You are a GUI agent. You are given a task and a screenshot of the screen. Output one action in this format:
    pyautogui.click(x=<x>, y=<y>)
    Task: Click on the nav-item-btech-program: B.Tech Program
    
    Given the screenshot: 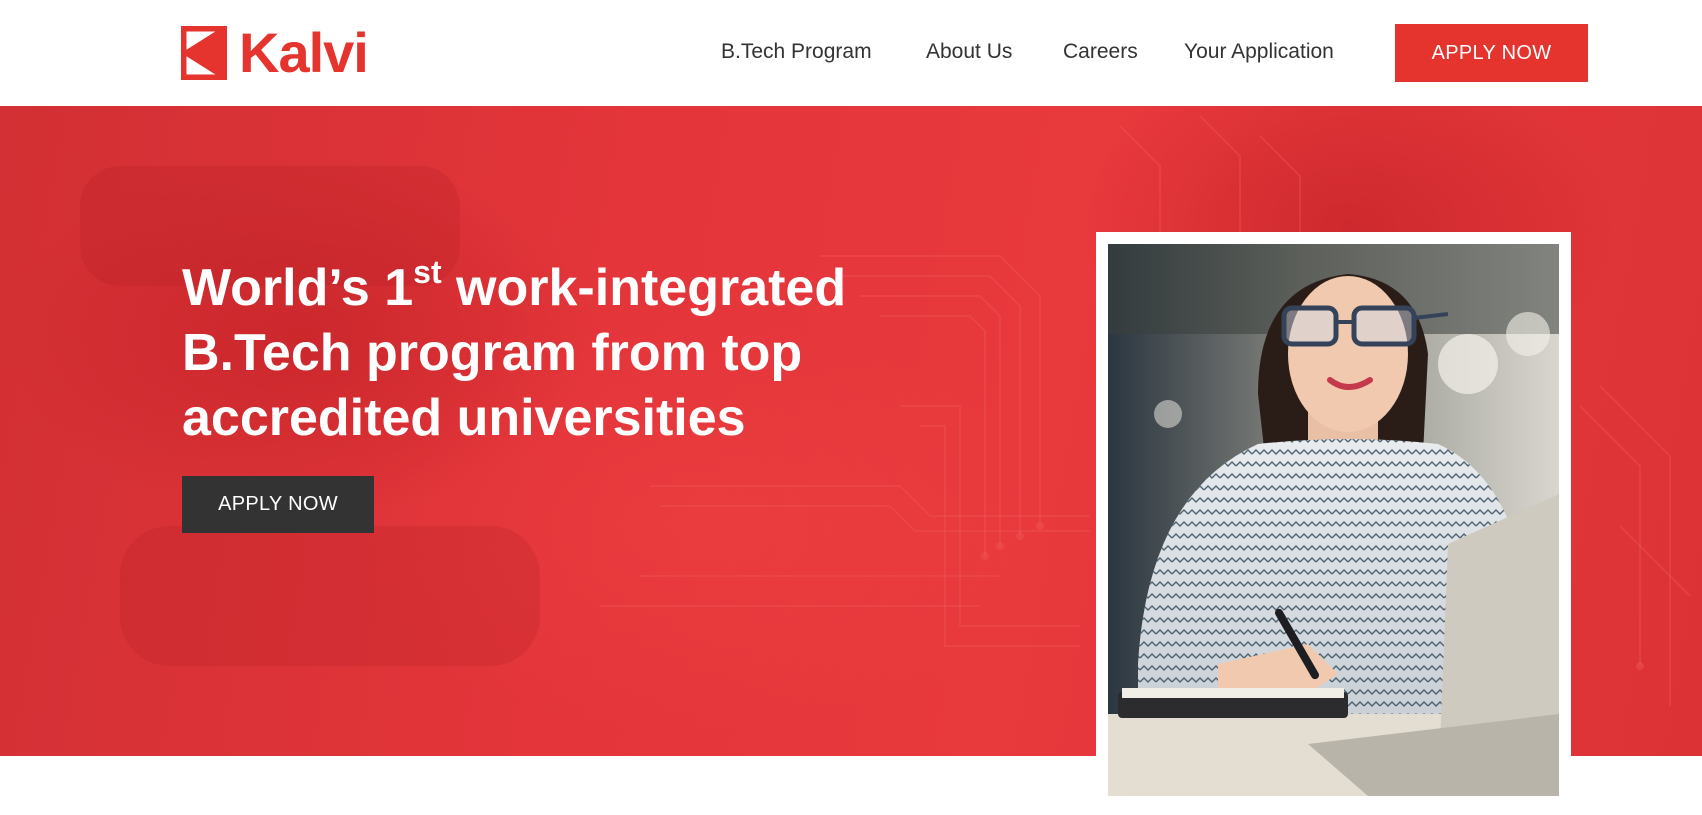 What is the action you would take?
    pyautogui.click(x=796, y=52)
    